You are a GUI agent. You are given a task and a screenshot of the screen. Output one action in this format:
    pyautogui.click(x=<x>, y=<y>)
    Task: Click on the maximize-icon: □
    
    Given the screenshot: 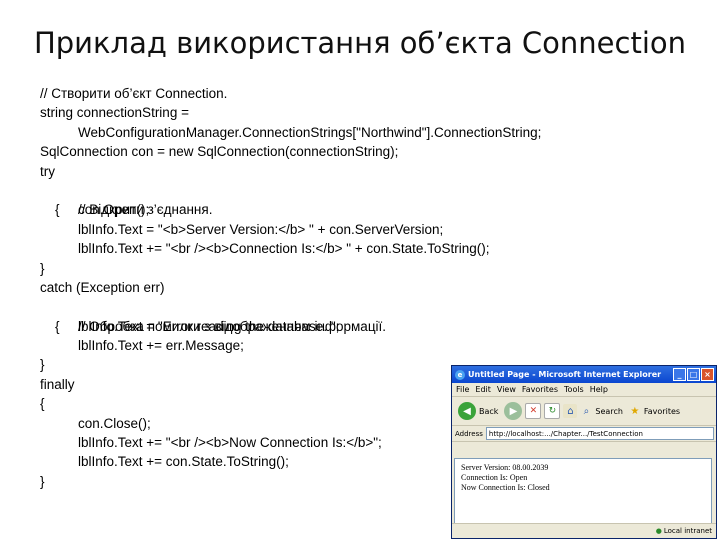 What is the action you would take?
    pyautogui.click(x=693, y=374)
    